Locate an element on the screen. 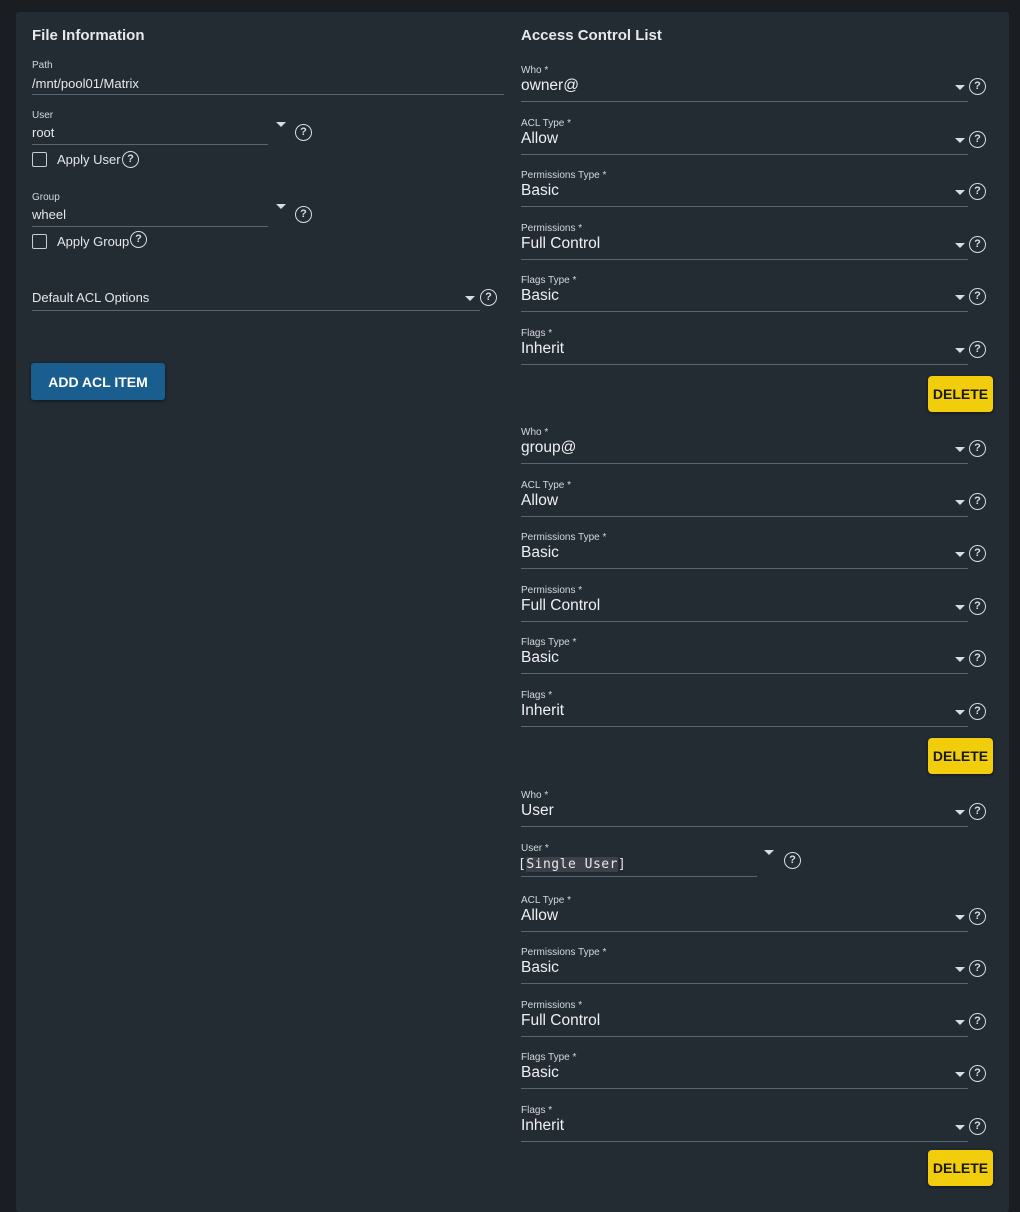 The width and height of the screenshot is (1020, 1212). acl-3-acl-type-chevron-down-icon is located at coordinates (960, 917).